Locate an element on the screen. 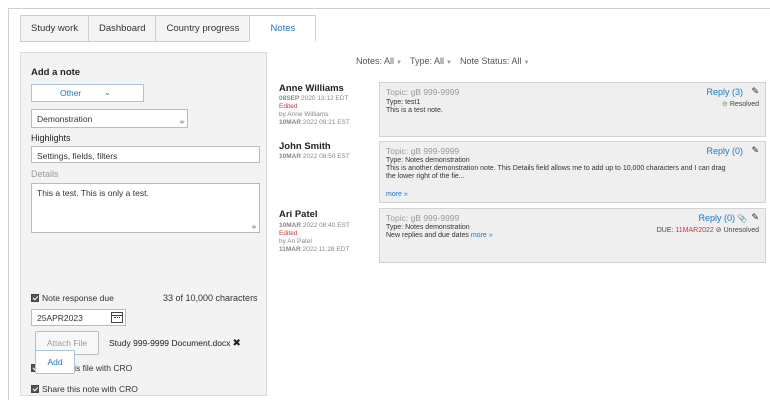  status-filter: Note Status: All ▼ is located at coordinates (495, 61).